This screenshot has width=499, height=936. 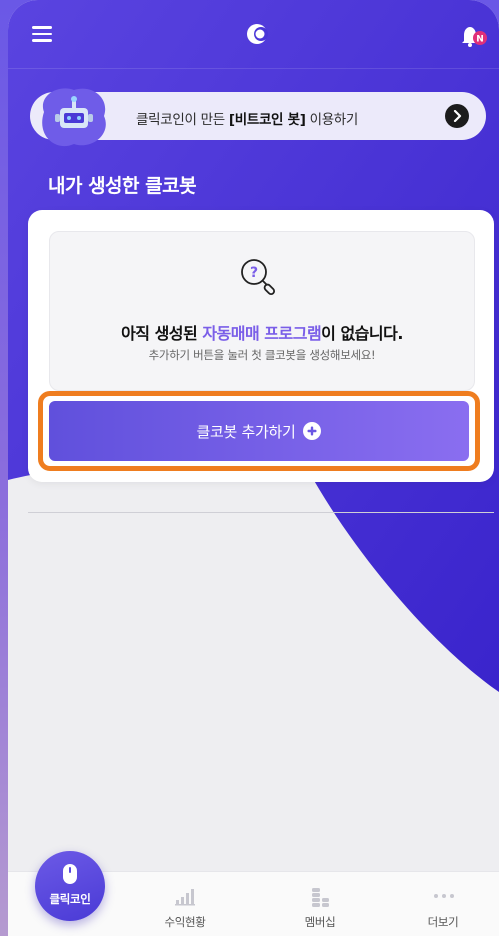 I want to click on nav-item-clickcoin: 클릭코인, so click(x=70, y=886).